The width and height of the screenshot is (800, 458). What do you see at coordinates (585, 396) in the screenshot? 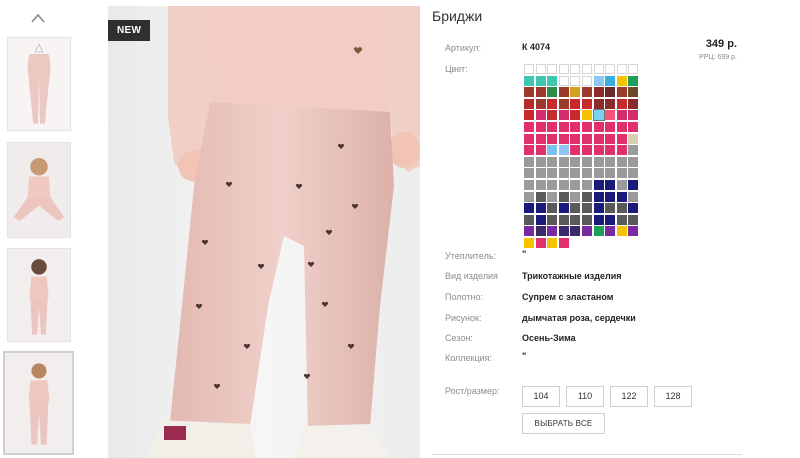
I see `size-option-110: 110` at bounding box center [585, 396].